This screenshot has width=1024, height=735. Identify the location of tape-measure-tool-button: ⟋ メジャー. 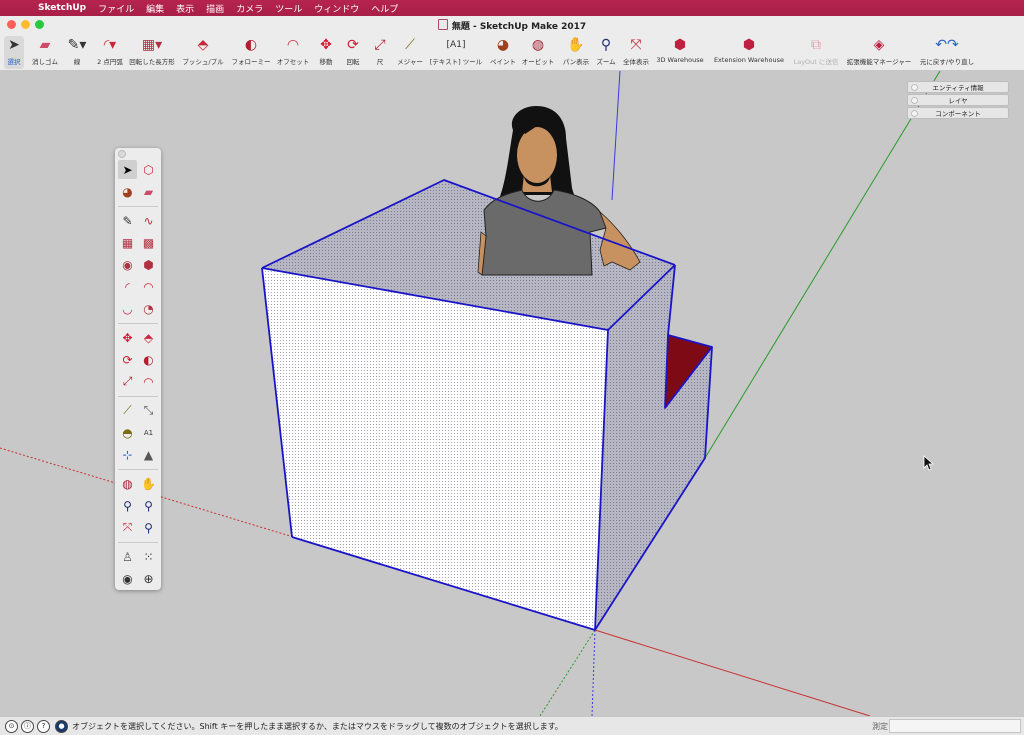
(410, 52).